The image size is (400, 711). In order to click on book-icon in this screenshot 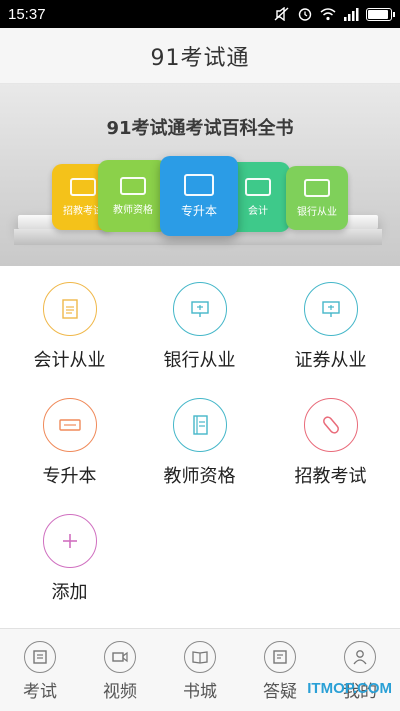, I will do `click(200, 657)`.